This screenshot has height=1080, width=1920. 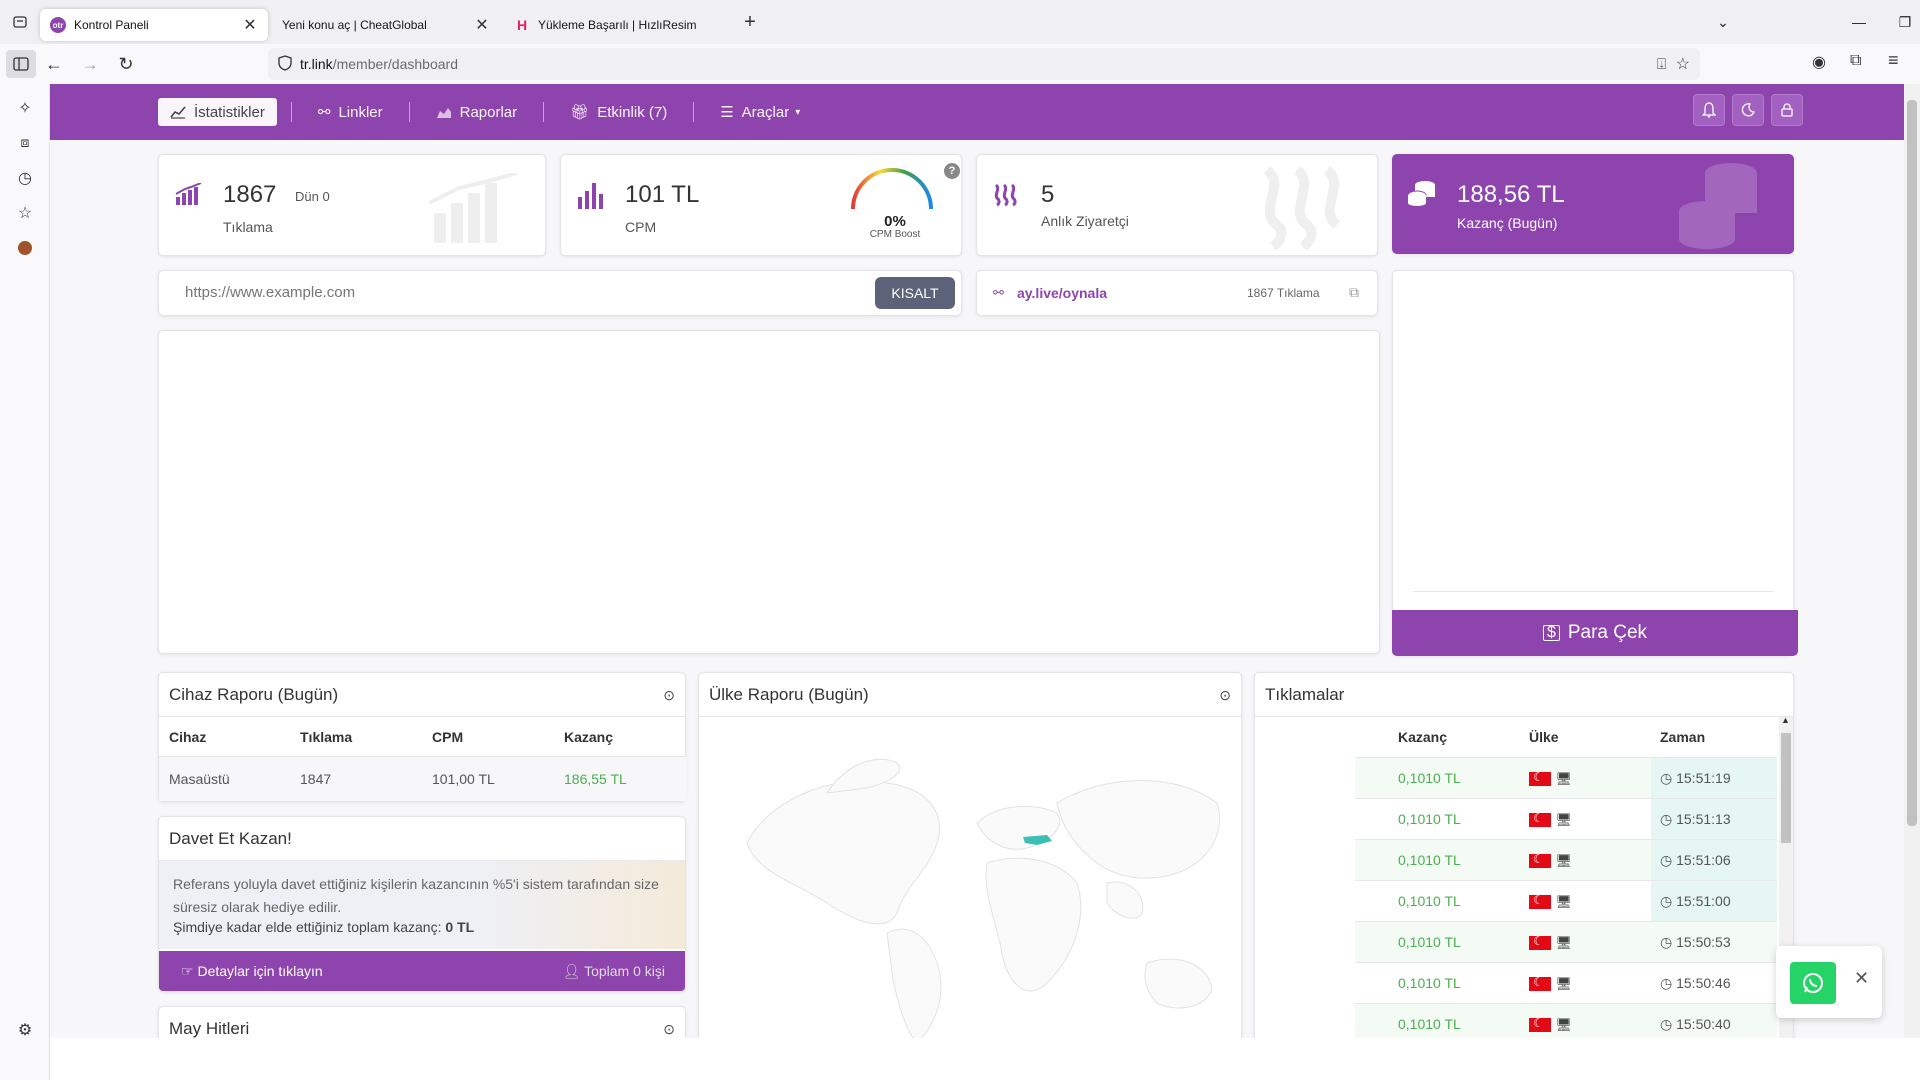 I want to click on country-report-panel: Ülke Raporu (Bugün) ⊙, so click(x=970, y=855).